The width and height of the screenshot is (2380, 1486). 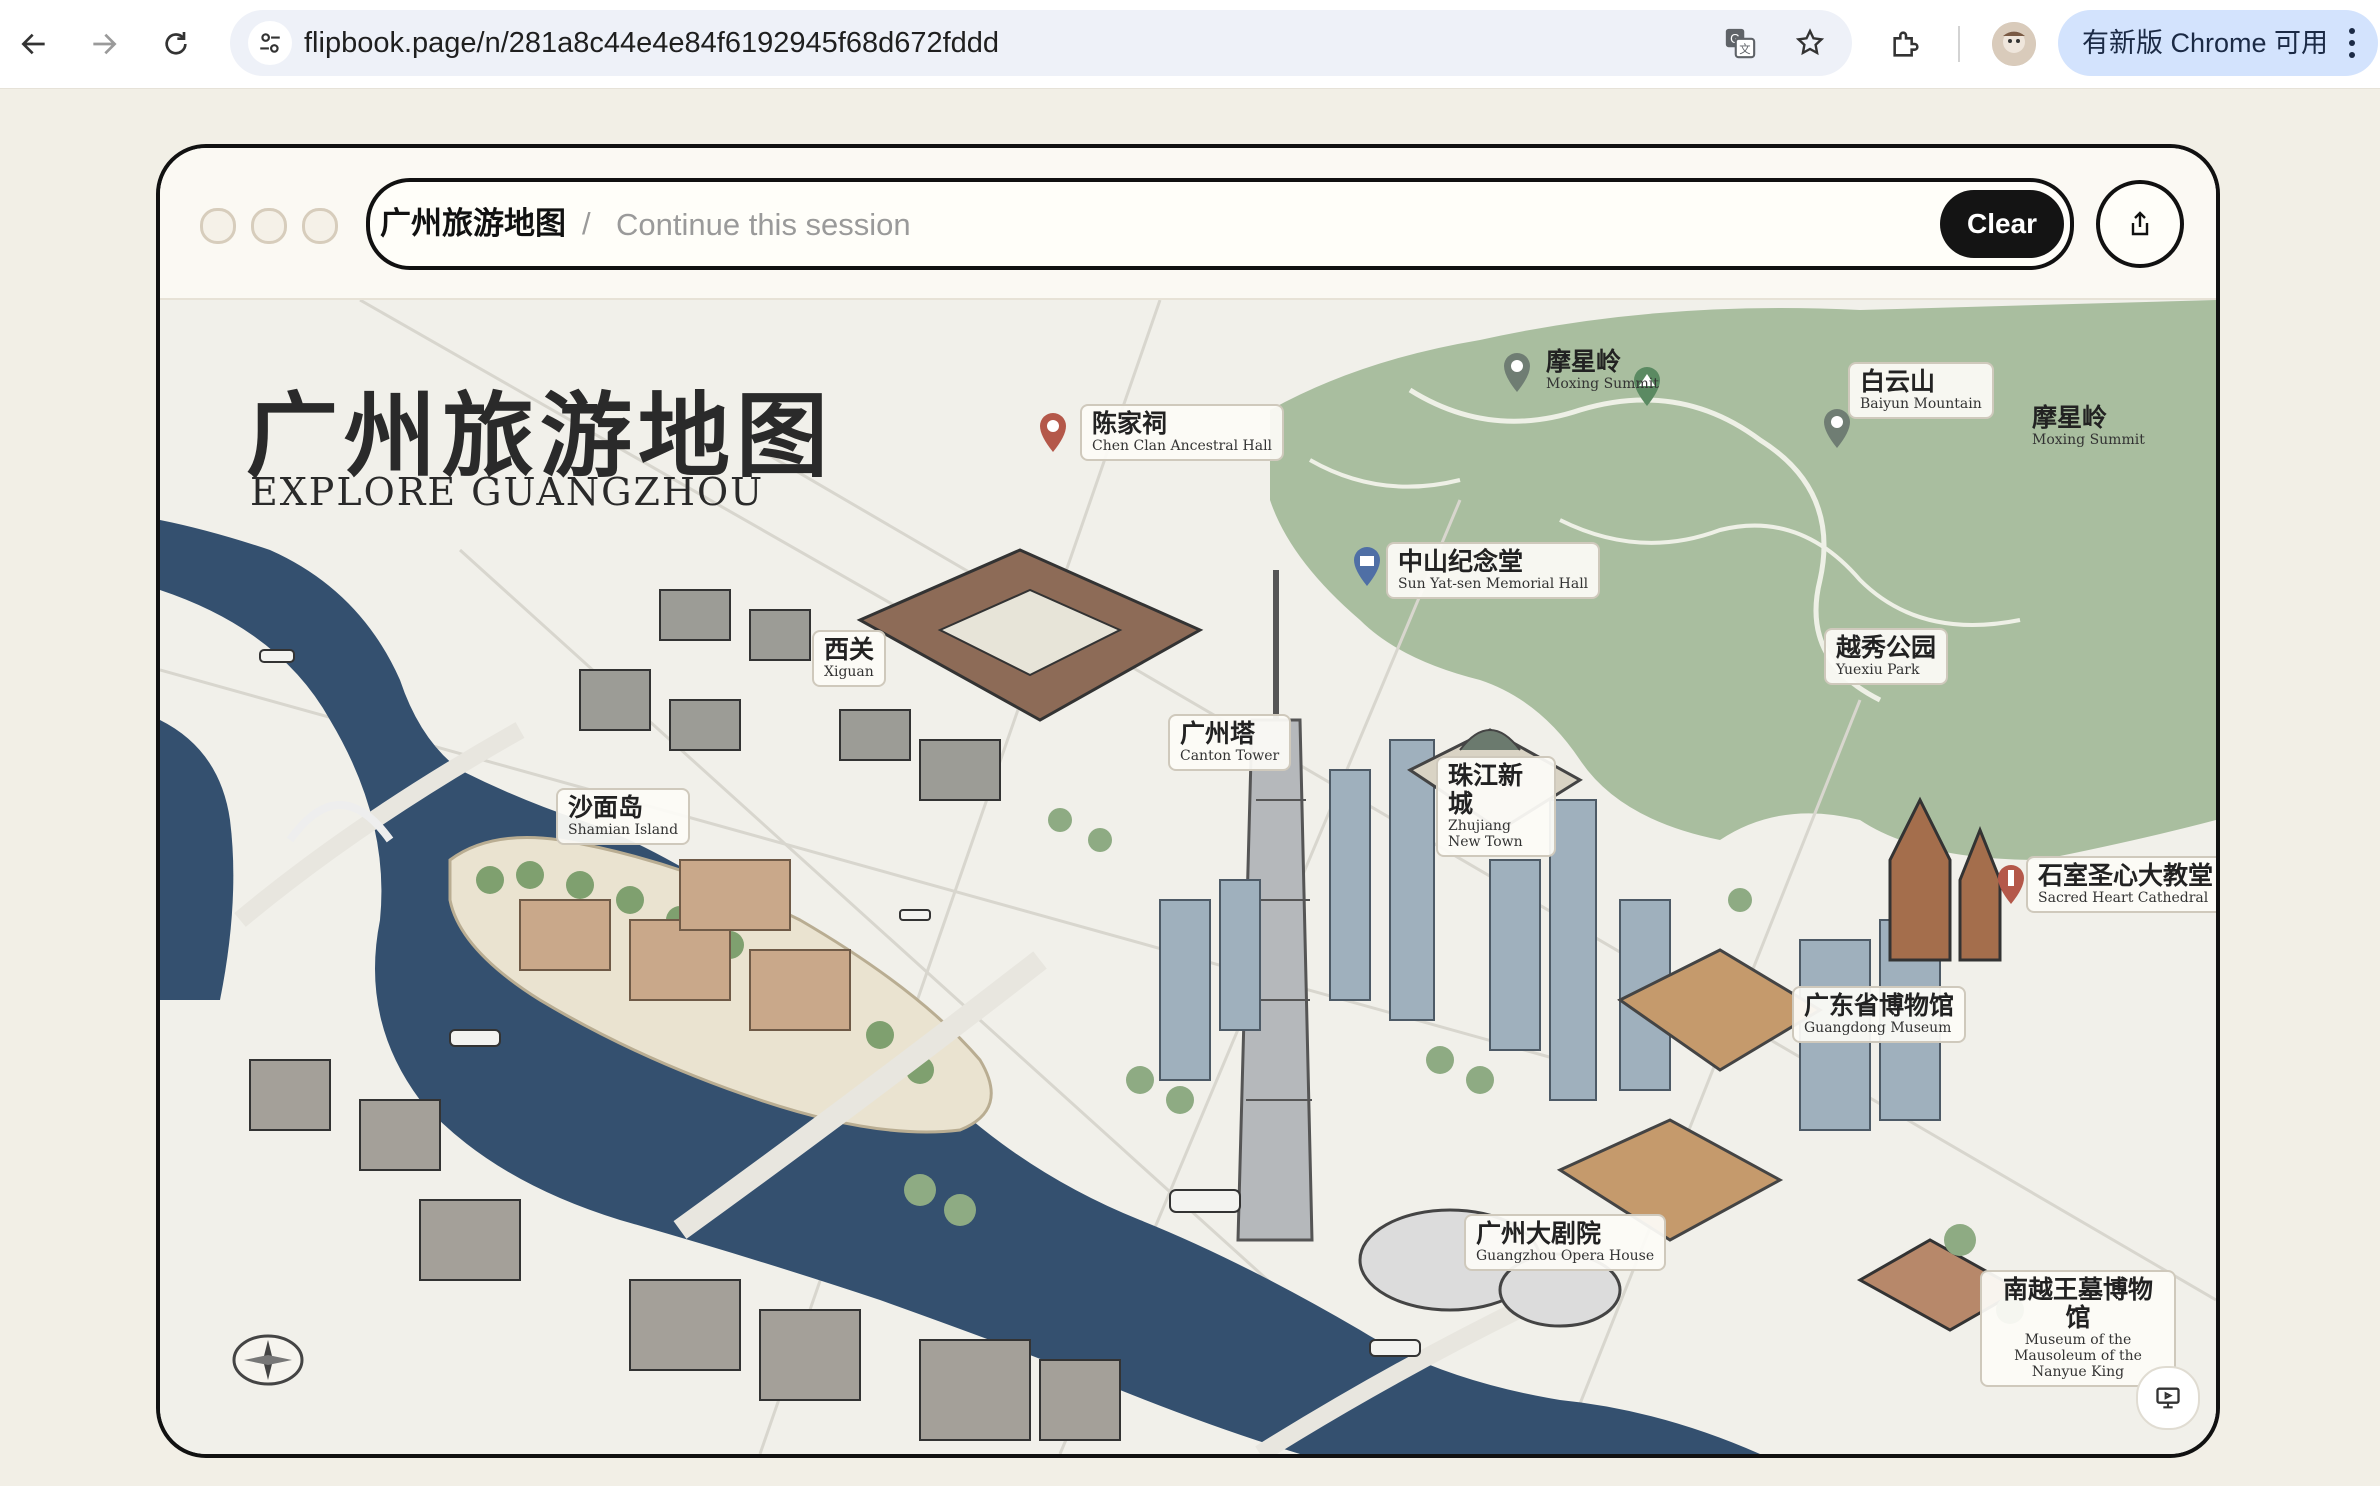 What do you see at coordinates (218, 226) in the screenshot?
I see `window-dot-close` at bounding box center [218, 226].